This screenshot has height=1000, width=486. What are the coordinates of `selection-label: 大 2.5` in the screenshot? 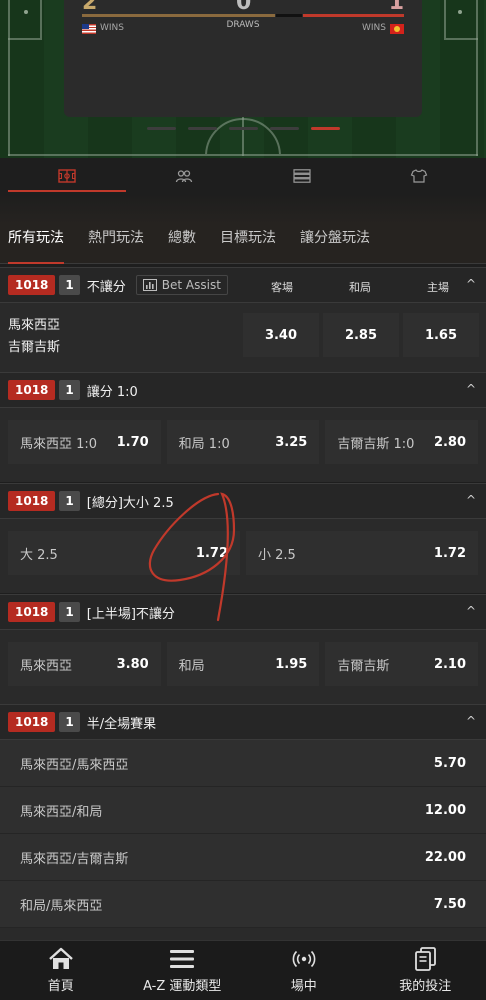 It's located at (39, 555).